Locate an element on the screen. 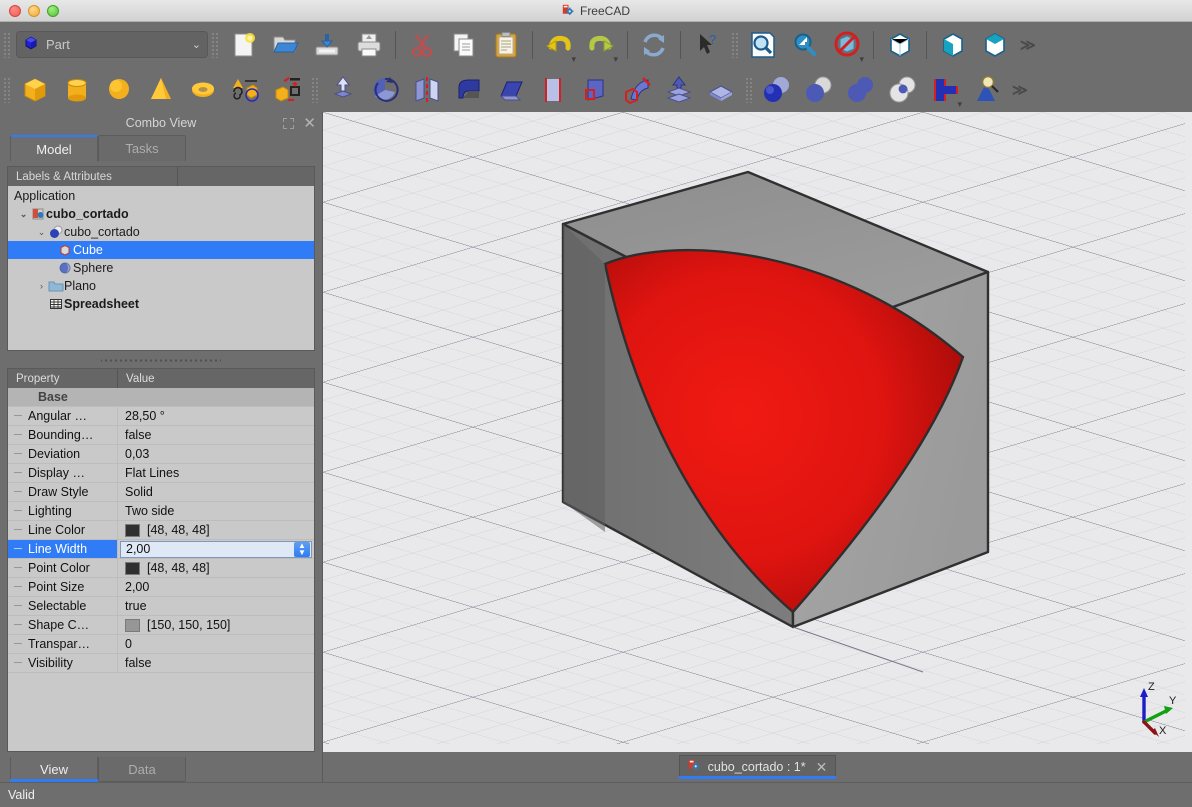 The height and width of the screenshot is (807, 1192). property-row-deviation: ─ Deviation 0,03 is located at coordinates (161, 454).